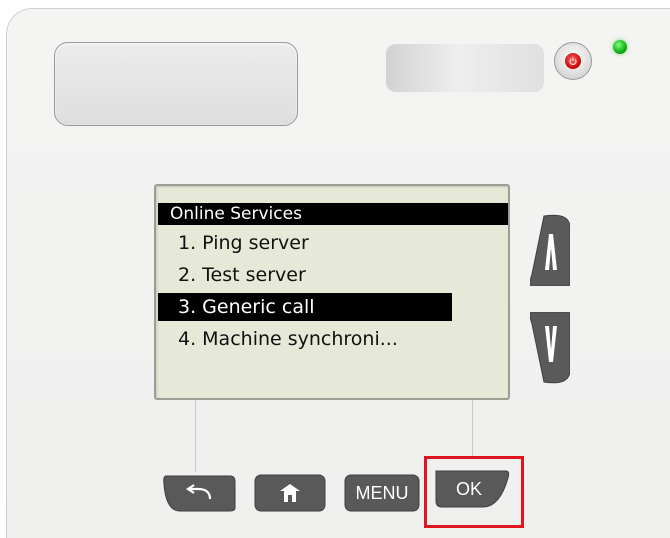 This screenshot has width=670, height=538. What do you see at coordinates (550, 347) in the screenshot?
I see `scroll-down-button` at bounding box center [550, 347].